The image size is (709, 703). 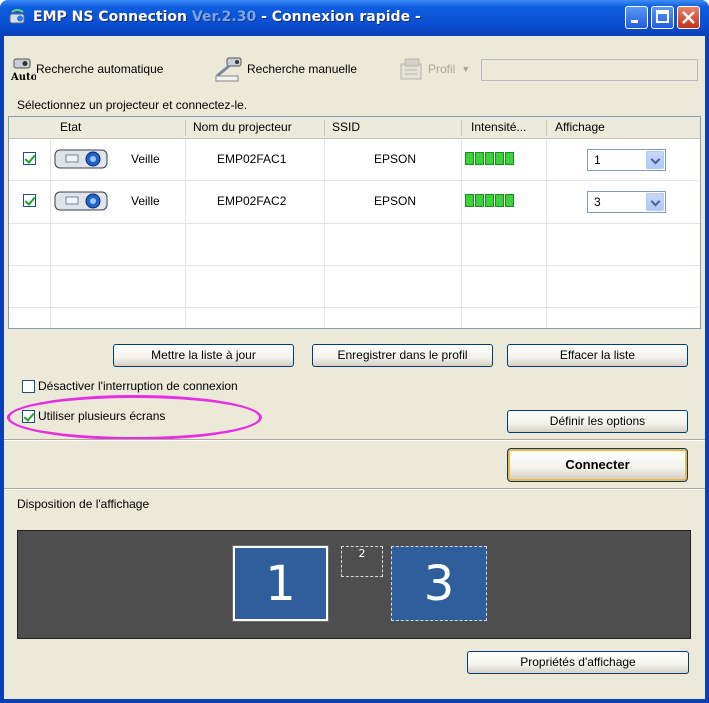 I want to click on close-button, so click(x=688, y=17).